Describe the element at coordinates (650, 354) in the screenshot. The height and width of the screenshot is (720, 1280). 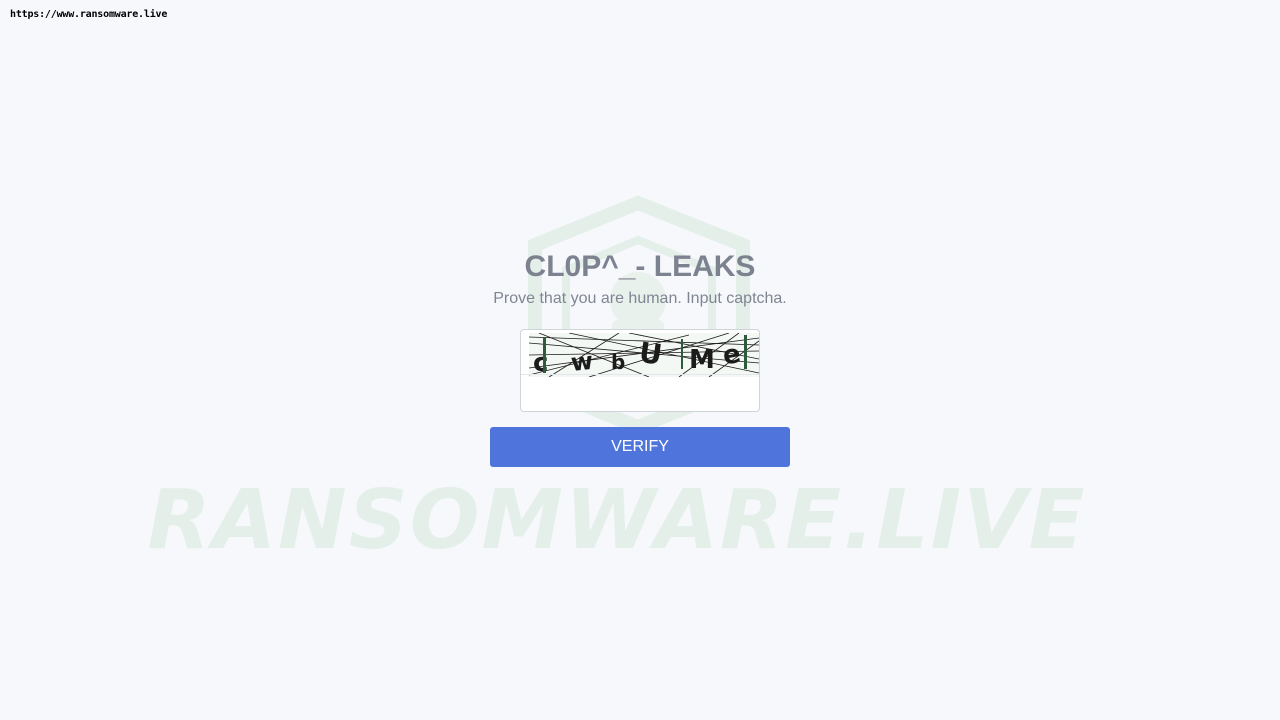
I see `svg-text: U` at that location.